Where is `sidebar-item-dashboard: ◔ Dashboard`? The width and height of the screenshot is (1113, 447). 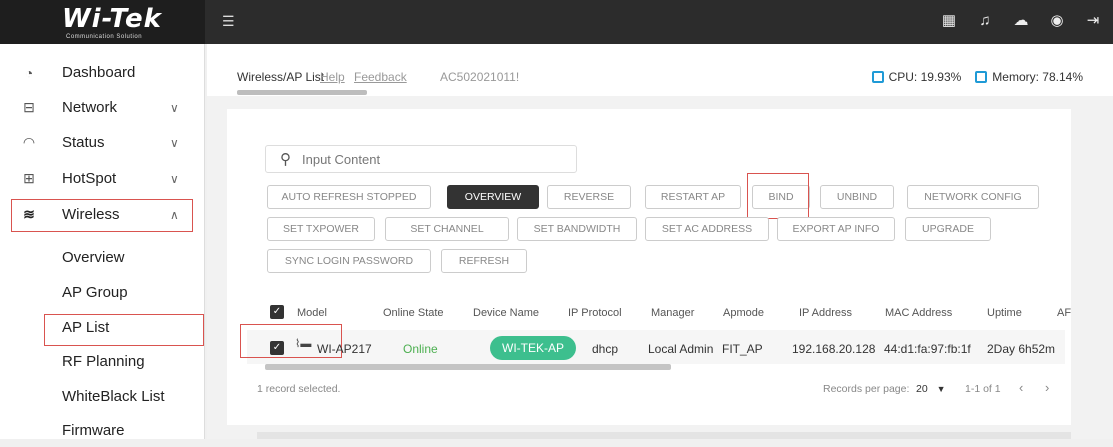 sidebar-item-dashboard: ◔ Dashboard is located at coordinates (102, 72).